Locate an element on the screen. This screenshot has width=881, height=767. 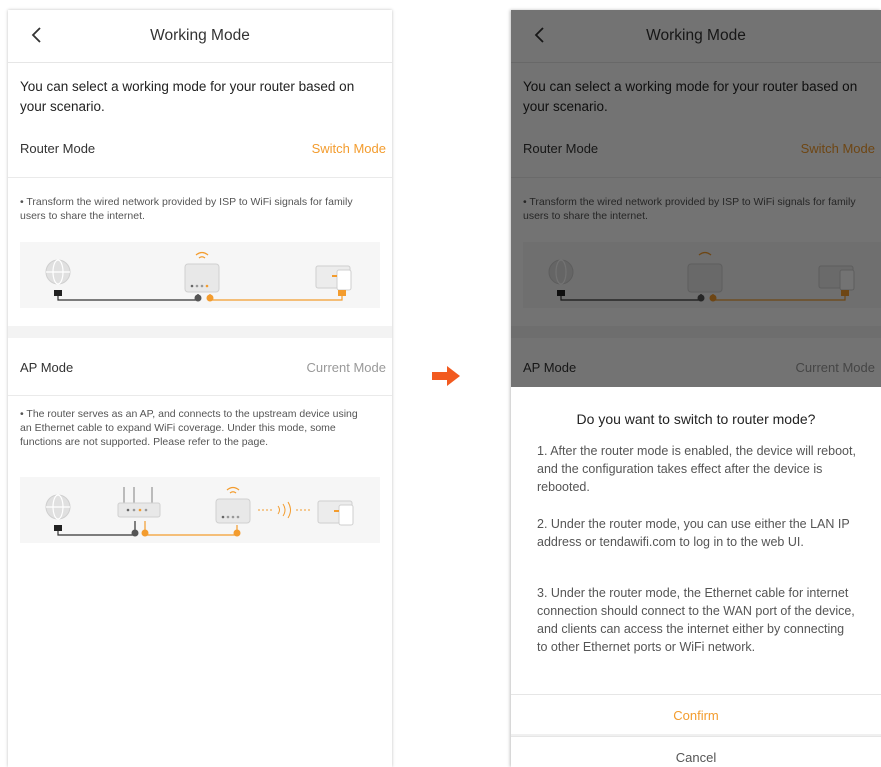
router-mode-label: Router Mode is located at coordinates (58, 148).